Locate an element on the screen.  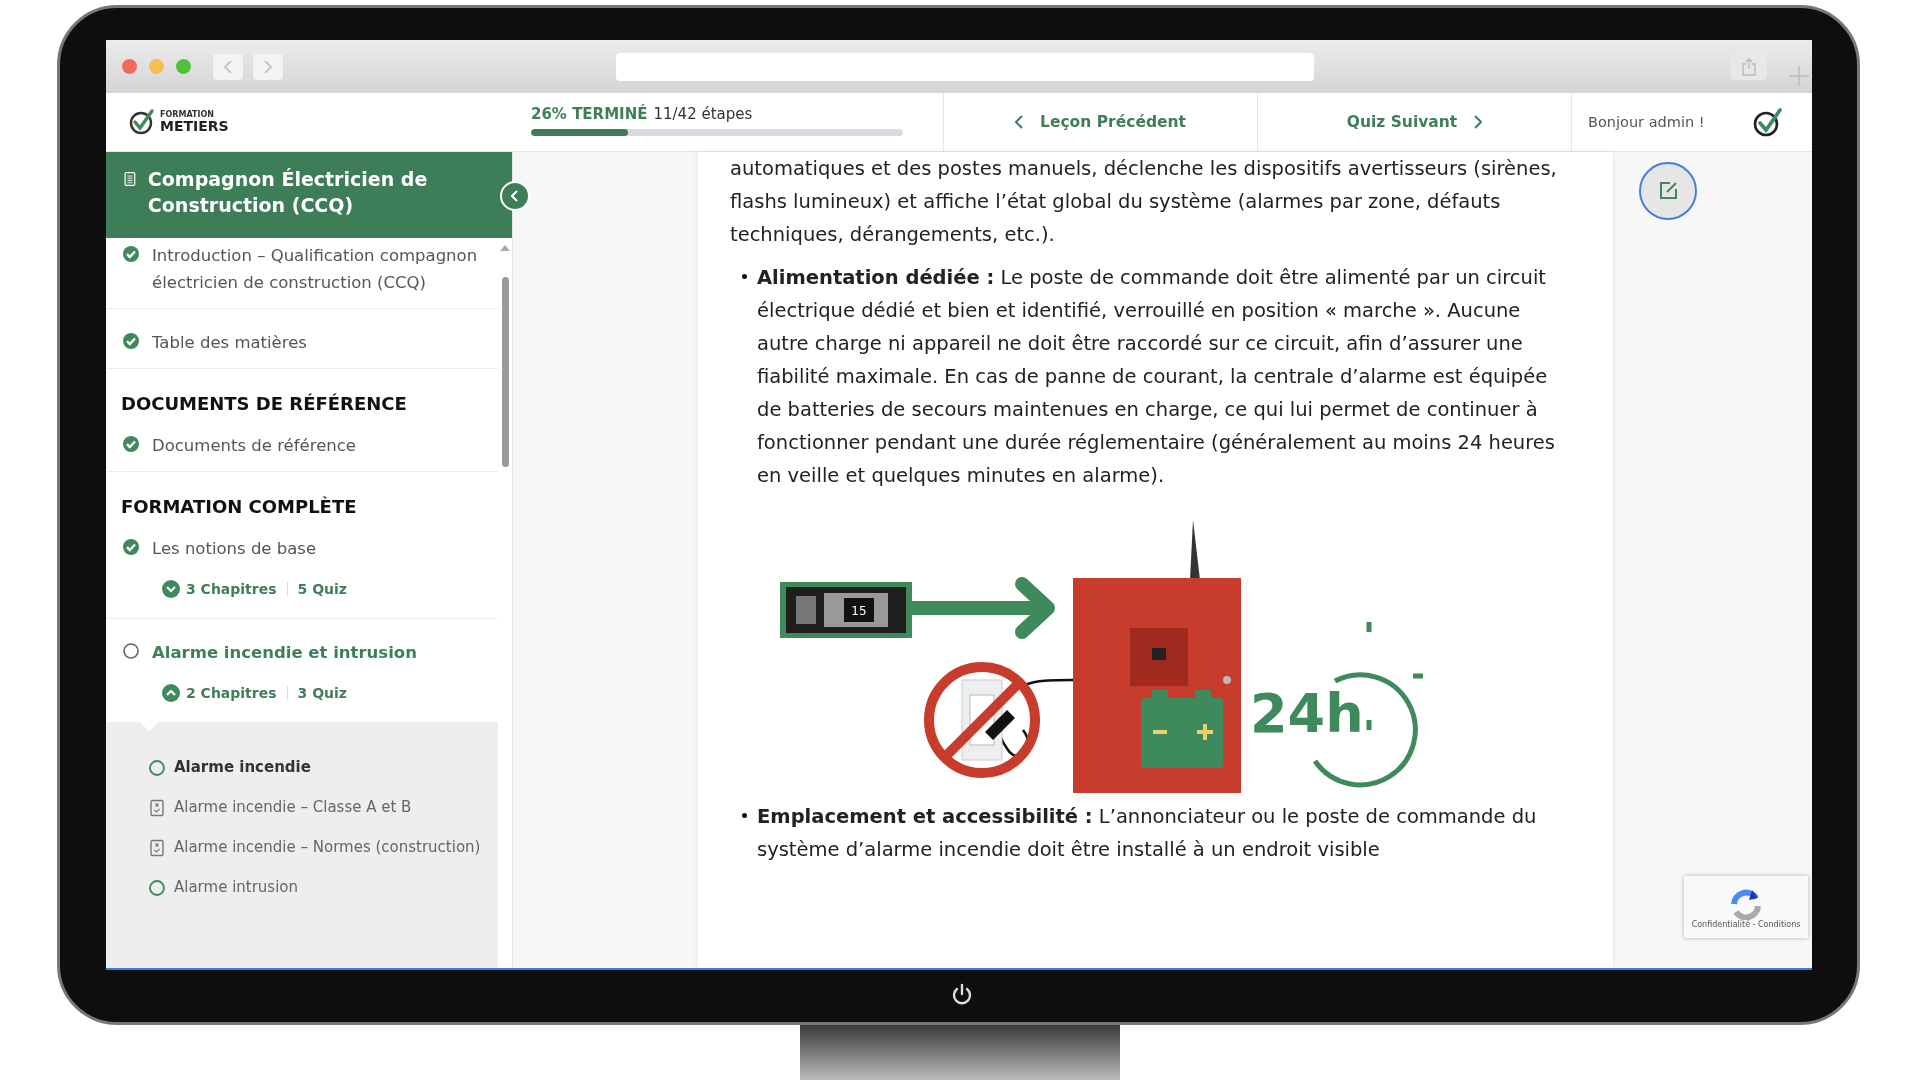
lesson-link: Alarme incendie is located at coordinates (242, 767).